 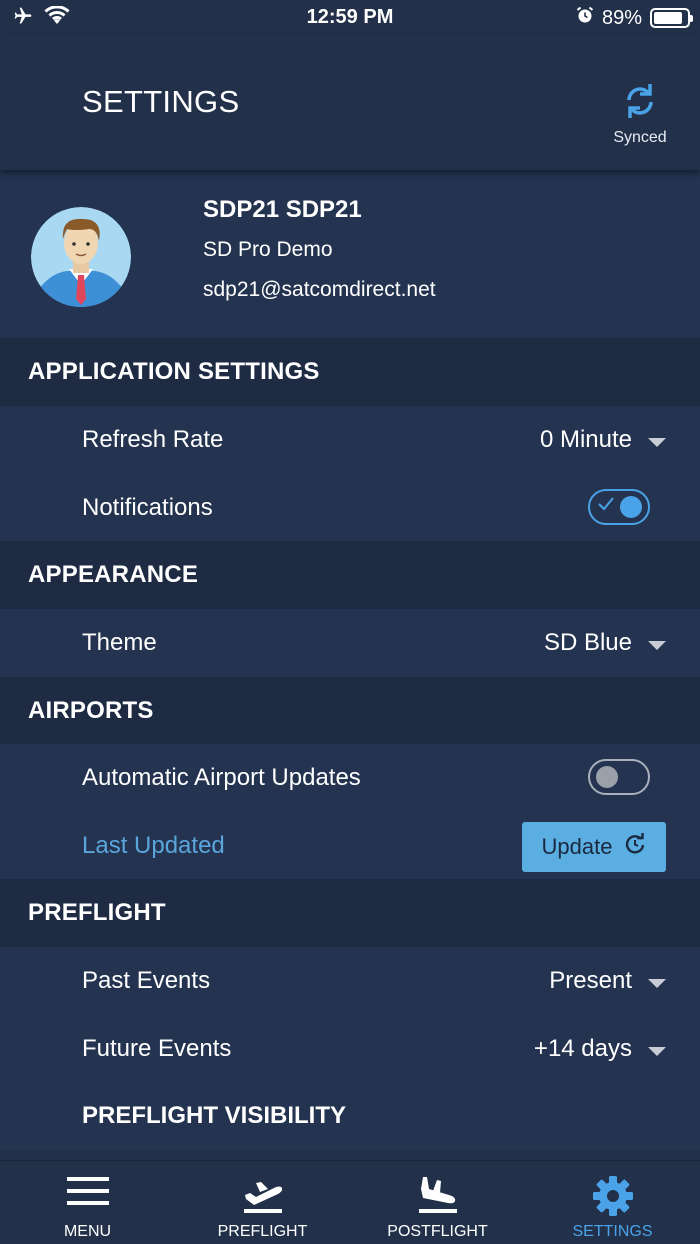 I want to click on last-updated-label: Last Updated, so click(x=153, y=845).